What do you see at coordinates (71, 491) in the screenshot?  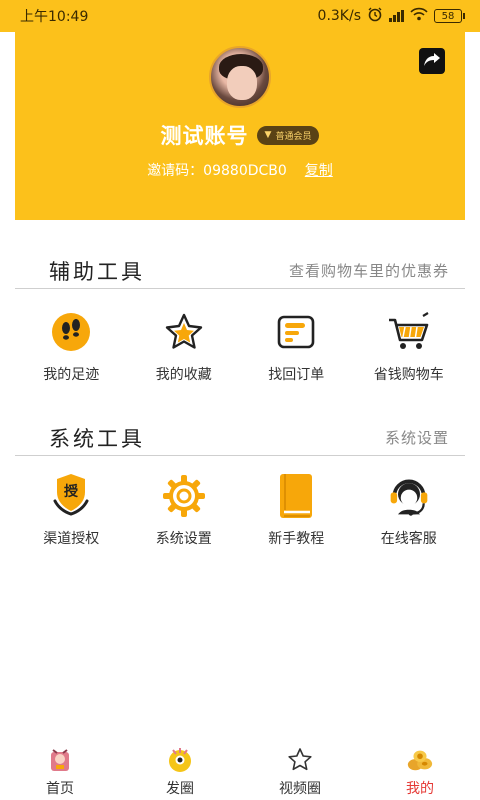 I see `svg-text: 授` at bounding box center [71, 491].